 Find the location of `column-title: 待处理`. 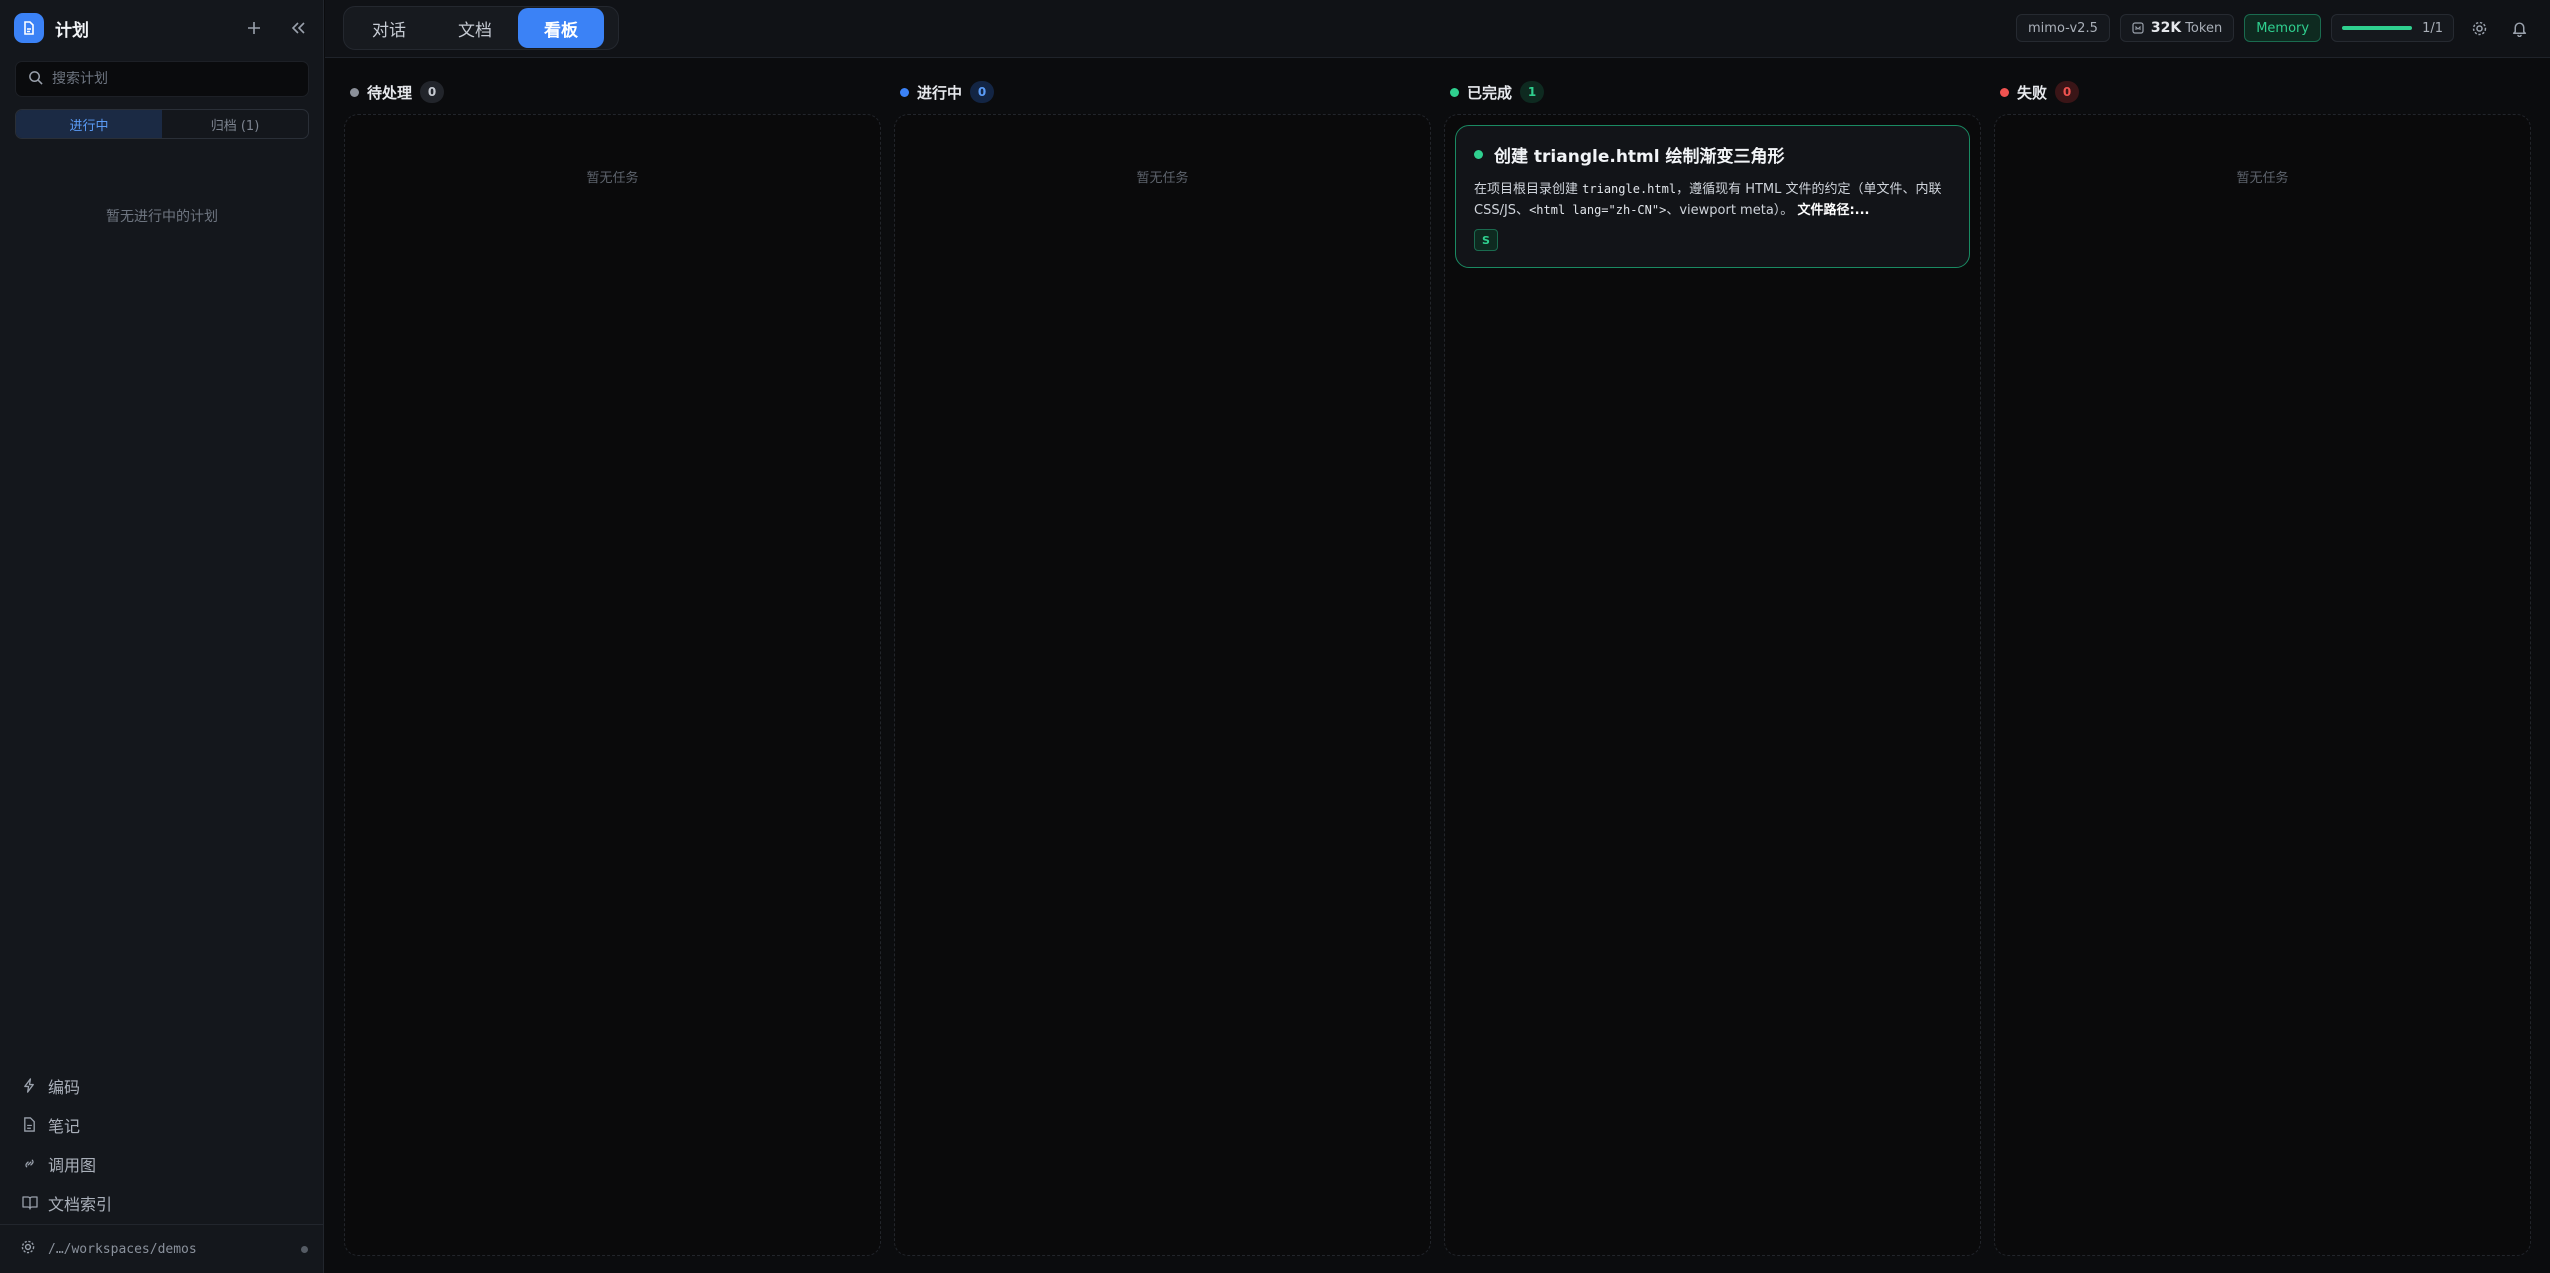

column-title: 待处理 is located at coordinates (390, 92).